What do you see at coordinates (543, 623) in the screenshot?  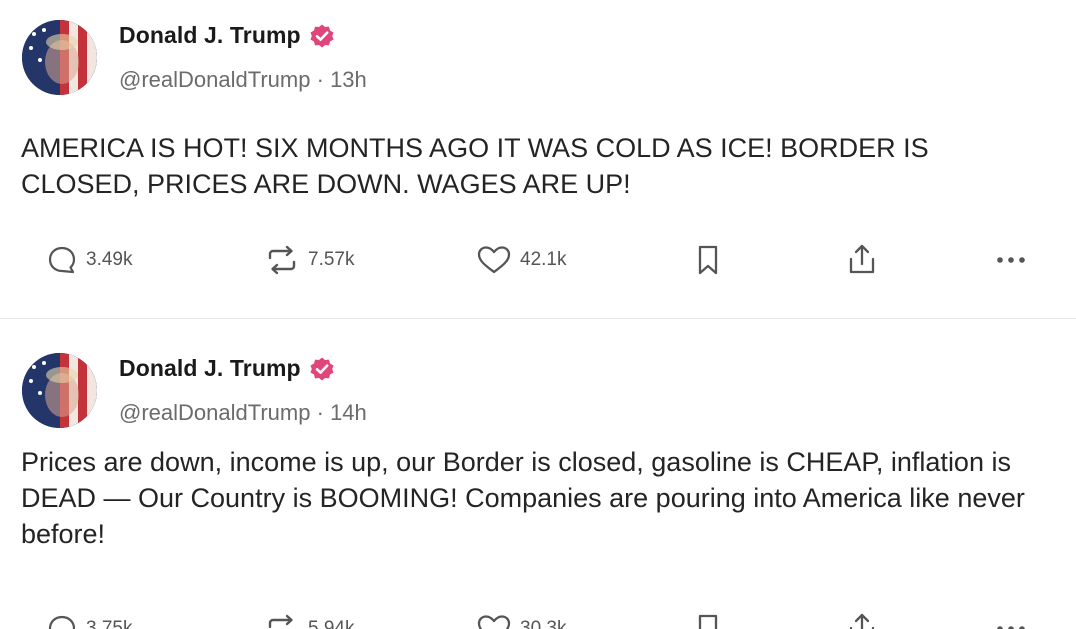 I see `like-count: 30.3k` at bounding box center [543, 623].